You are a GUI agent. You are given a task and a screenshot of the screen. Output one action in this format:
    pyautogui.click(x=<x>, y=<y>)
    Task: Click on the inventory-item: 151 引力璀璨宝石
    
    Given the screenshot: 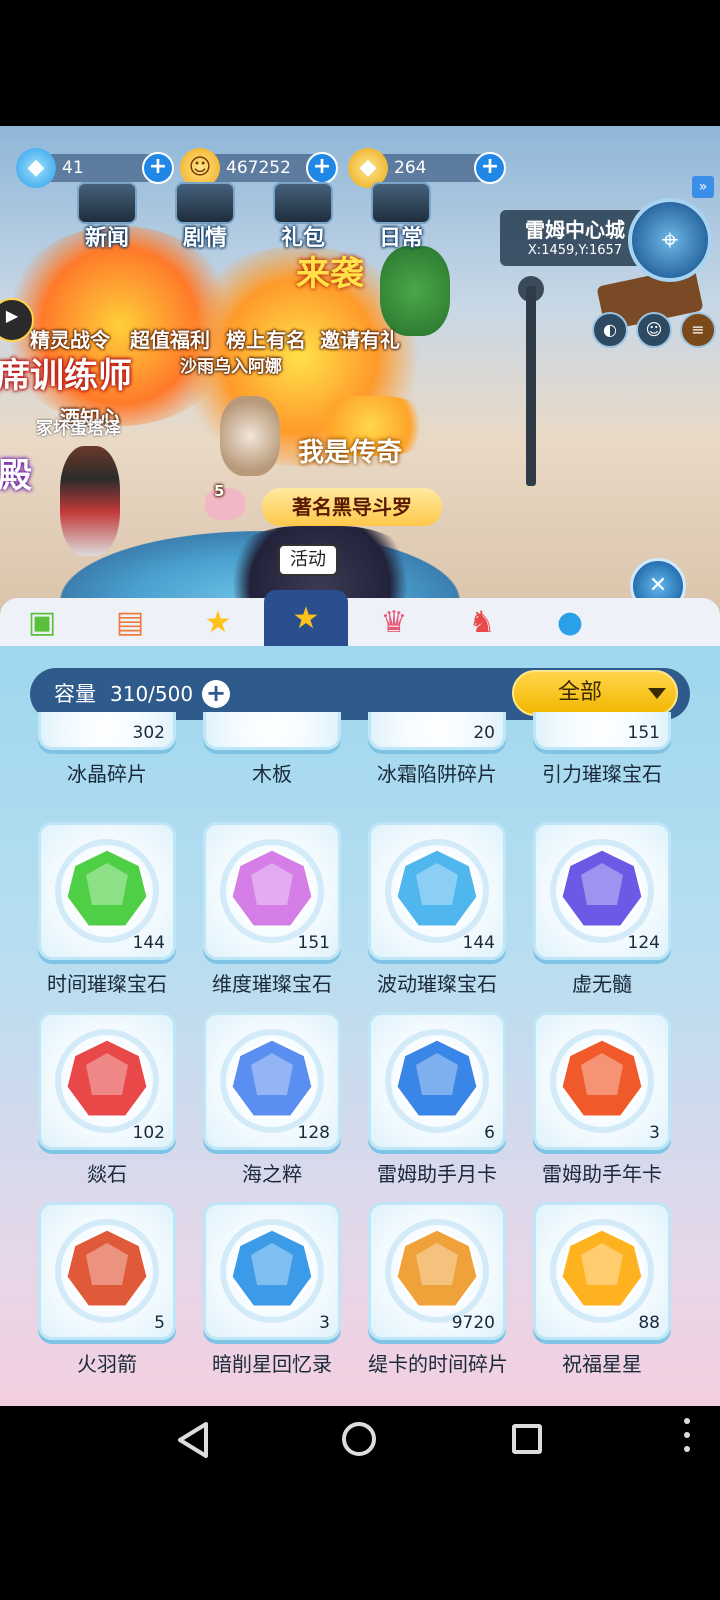 What is the action you would take?
    pyautogui.click(x=602, y=749)
    